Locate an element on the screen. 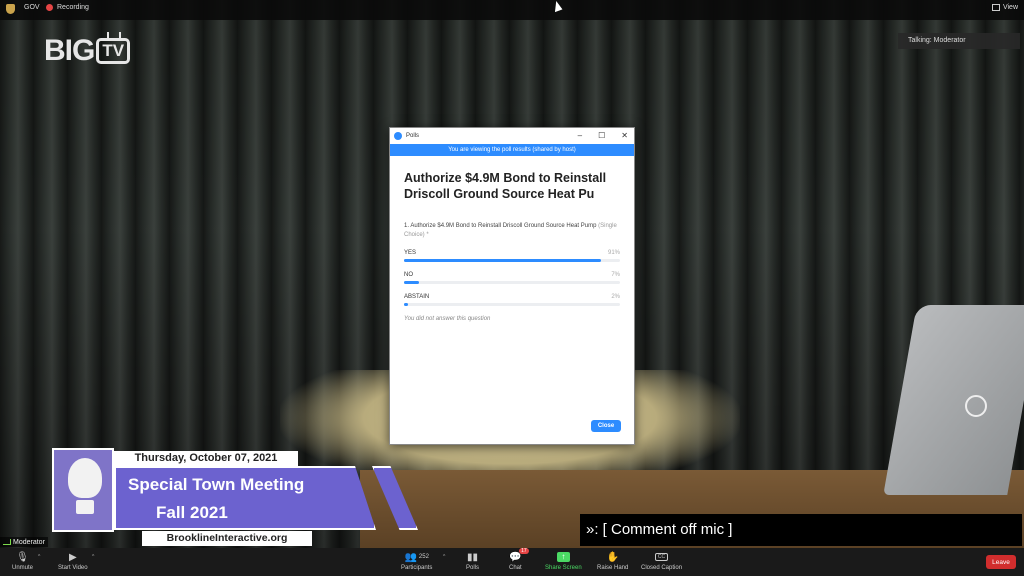  poll-option-label: ABSTAIN is located at coordinates (417, 297).